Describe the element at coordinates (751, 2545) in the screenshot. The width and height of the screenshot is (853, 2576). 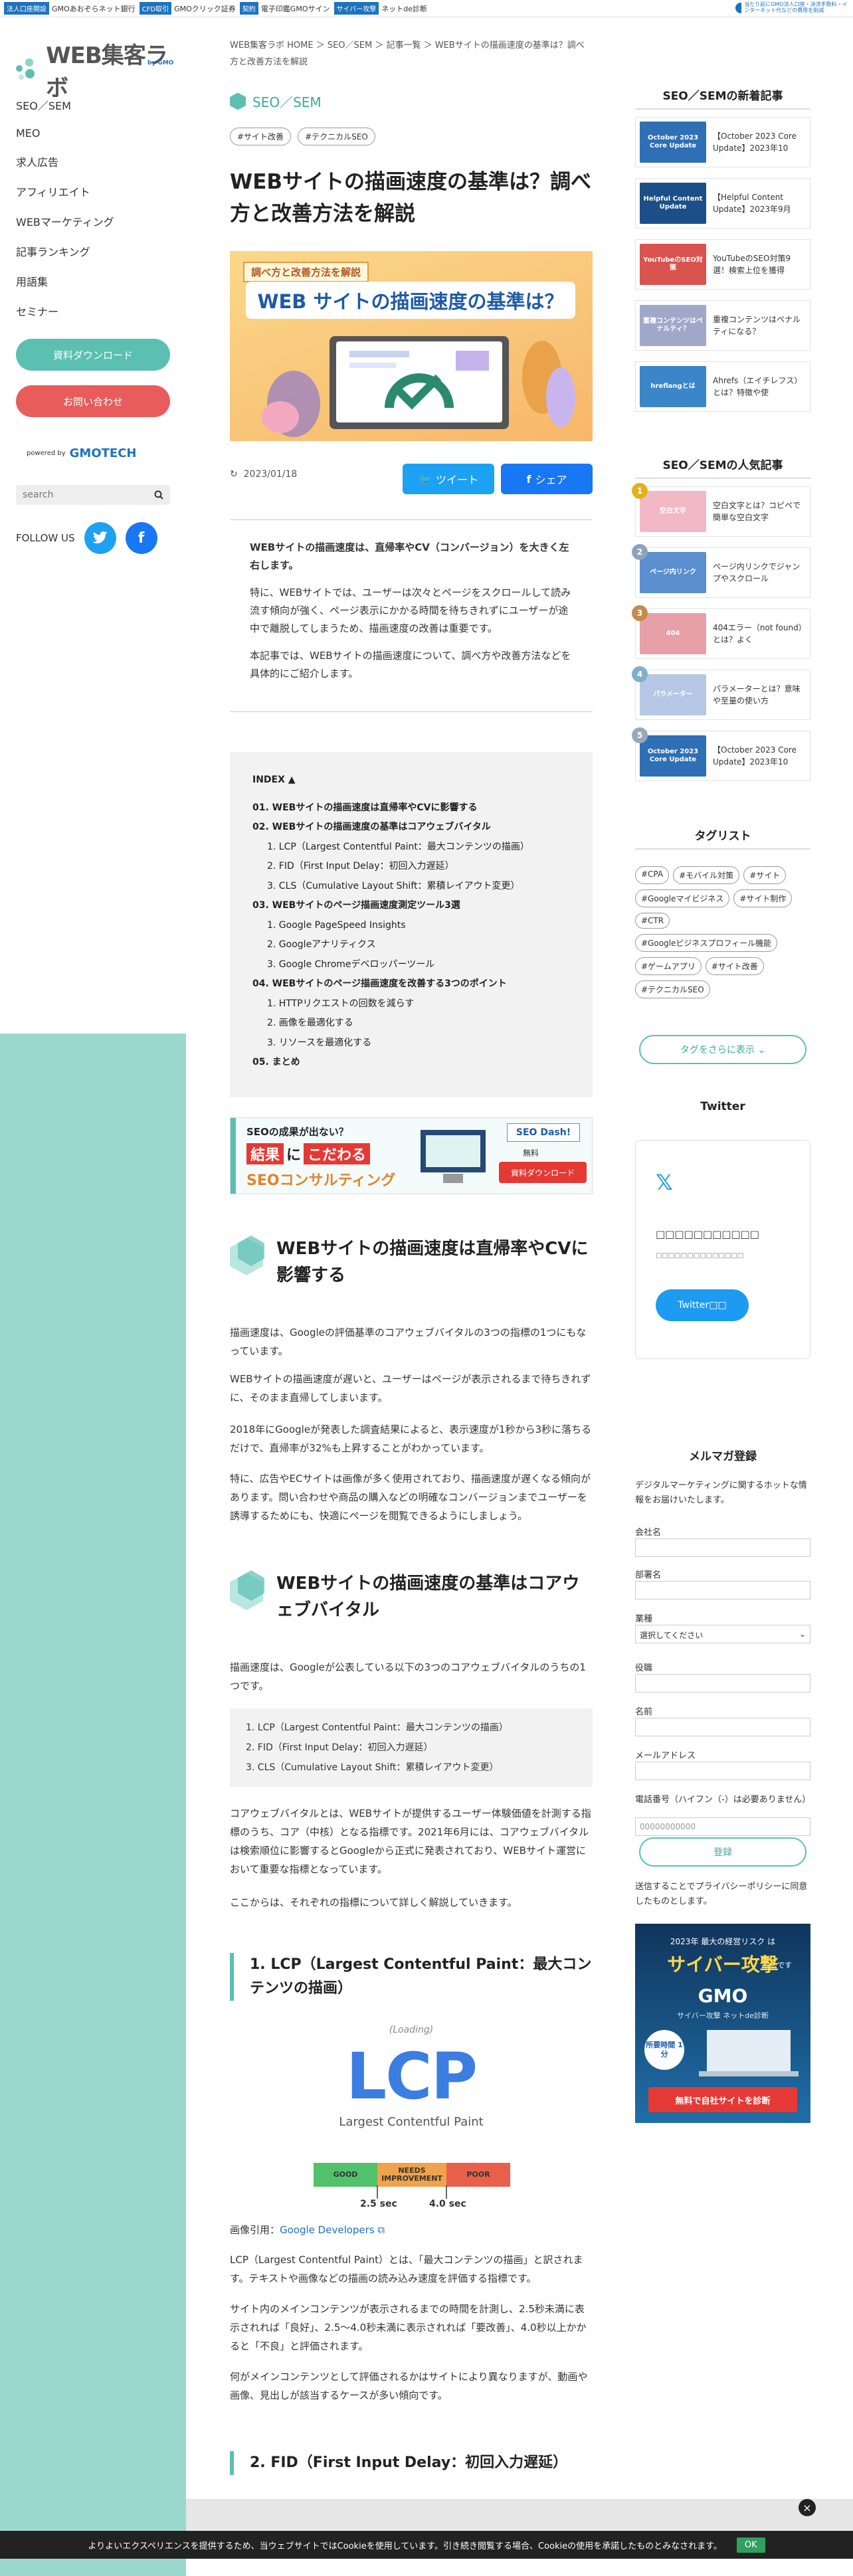
I see `cookie-ok-button: OK` at that location.